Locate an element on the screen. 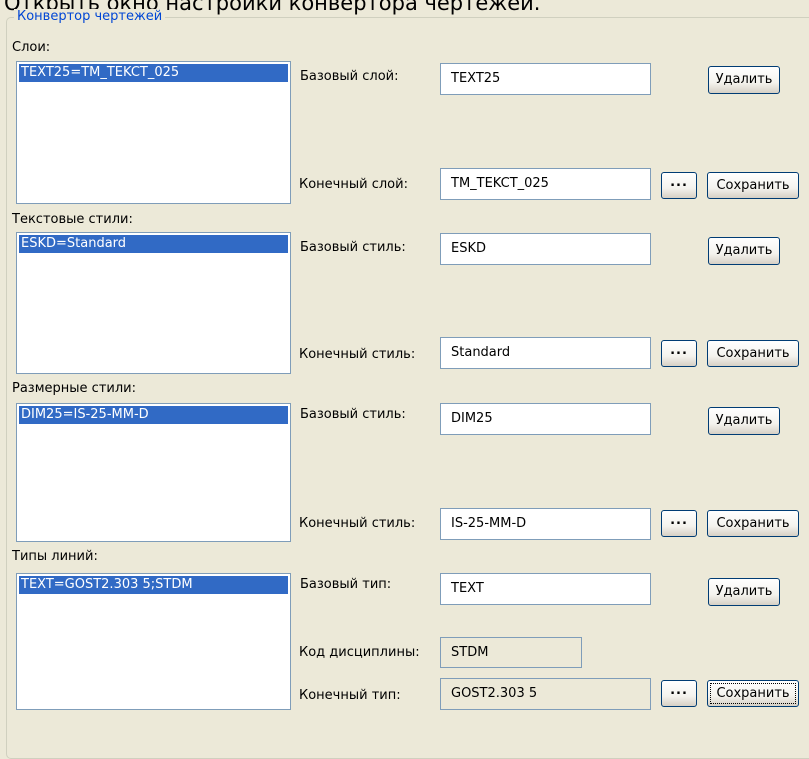  text-styles-save-button: Сохранить is located at coordinates (753, 353).